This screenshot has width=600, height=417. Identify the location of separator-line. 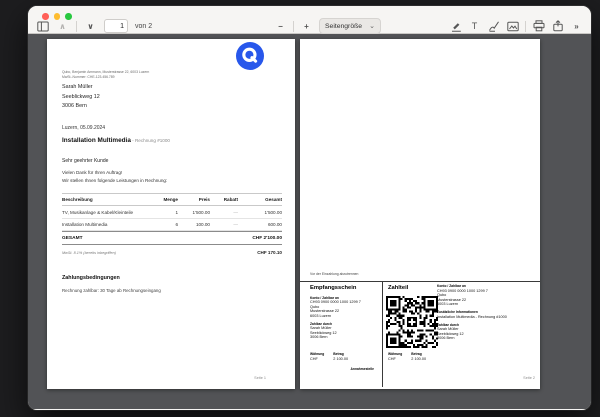
(420, 281).